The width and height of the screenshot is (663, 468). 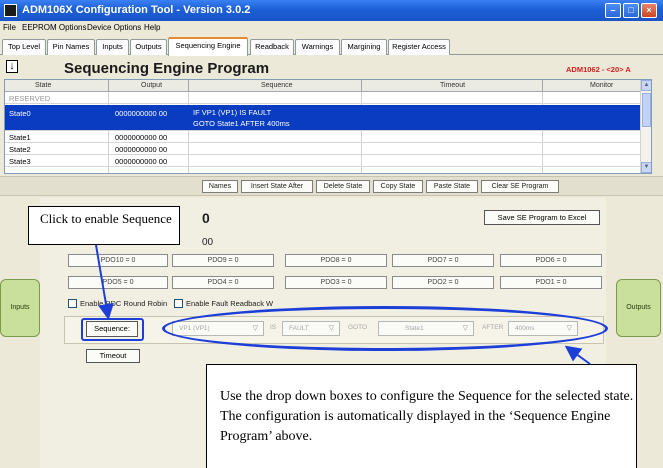 What do you see at coordinates (118, 260) in the screenshot?
I see `pdo10-toggle: PDO10 = 0` at bounding box center [118, 260].